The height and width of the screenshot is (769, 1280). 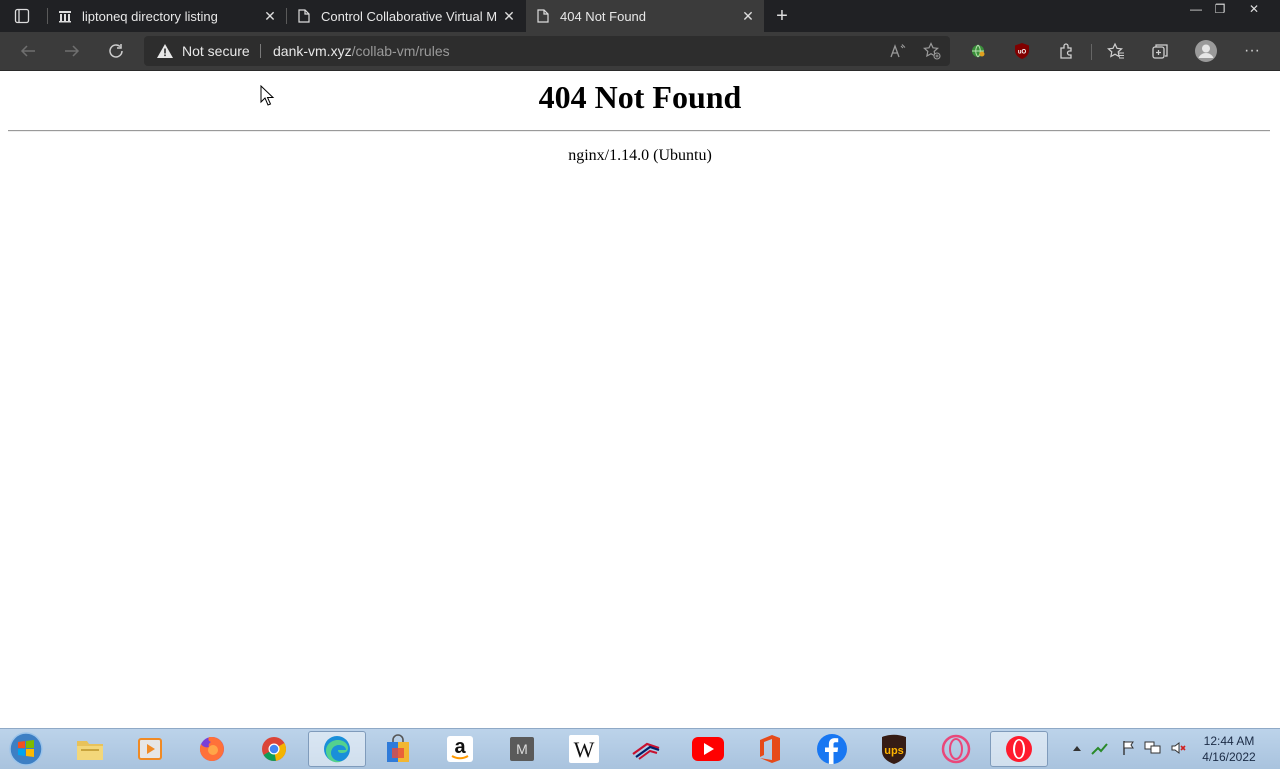 What do you see at coordinates (1220, 9) in the screenshot?
I see `restore-button: ❐` at bounding box center [1220, 9].